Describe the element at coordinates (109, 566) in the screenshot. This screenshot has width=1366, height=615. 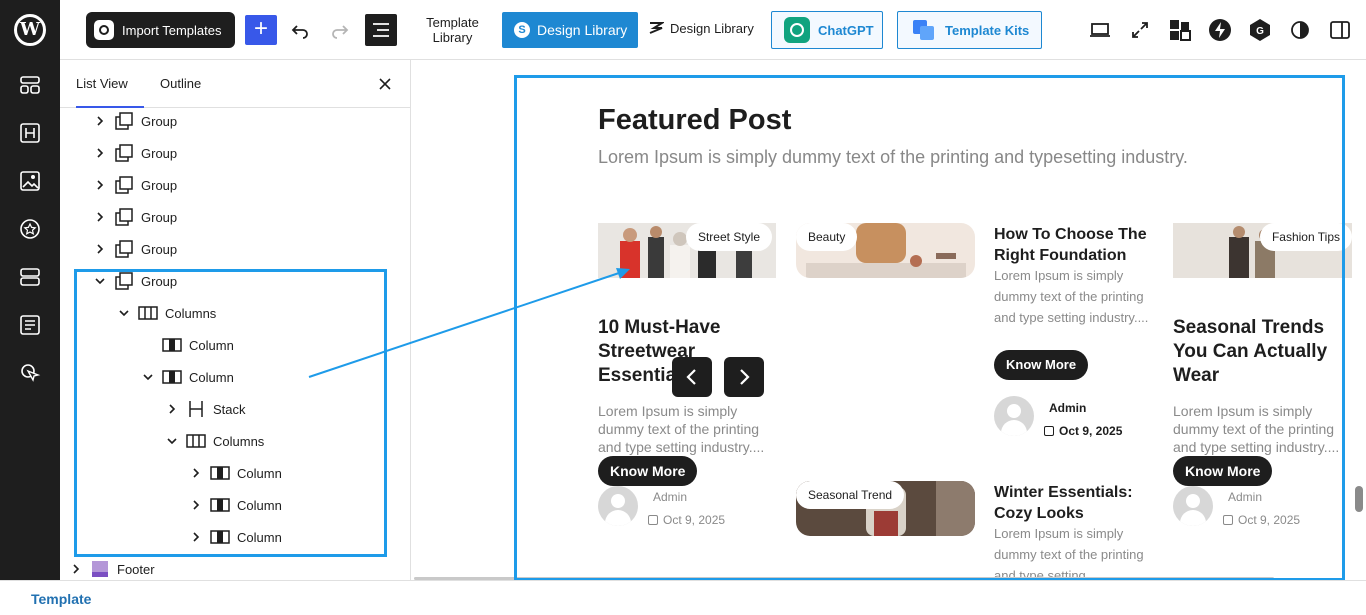
I see `list-view-item: Footer` at that location.